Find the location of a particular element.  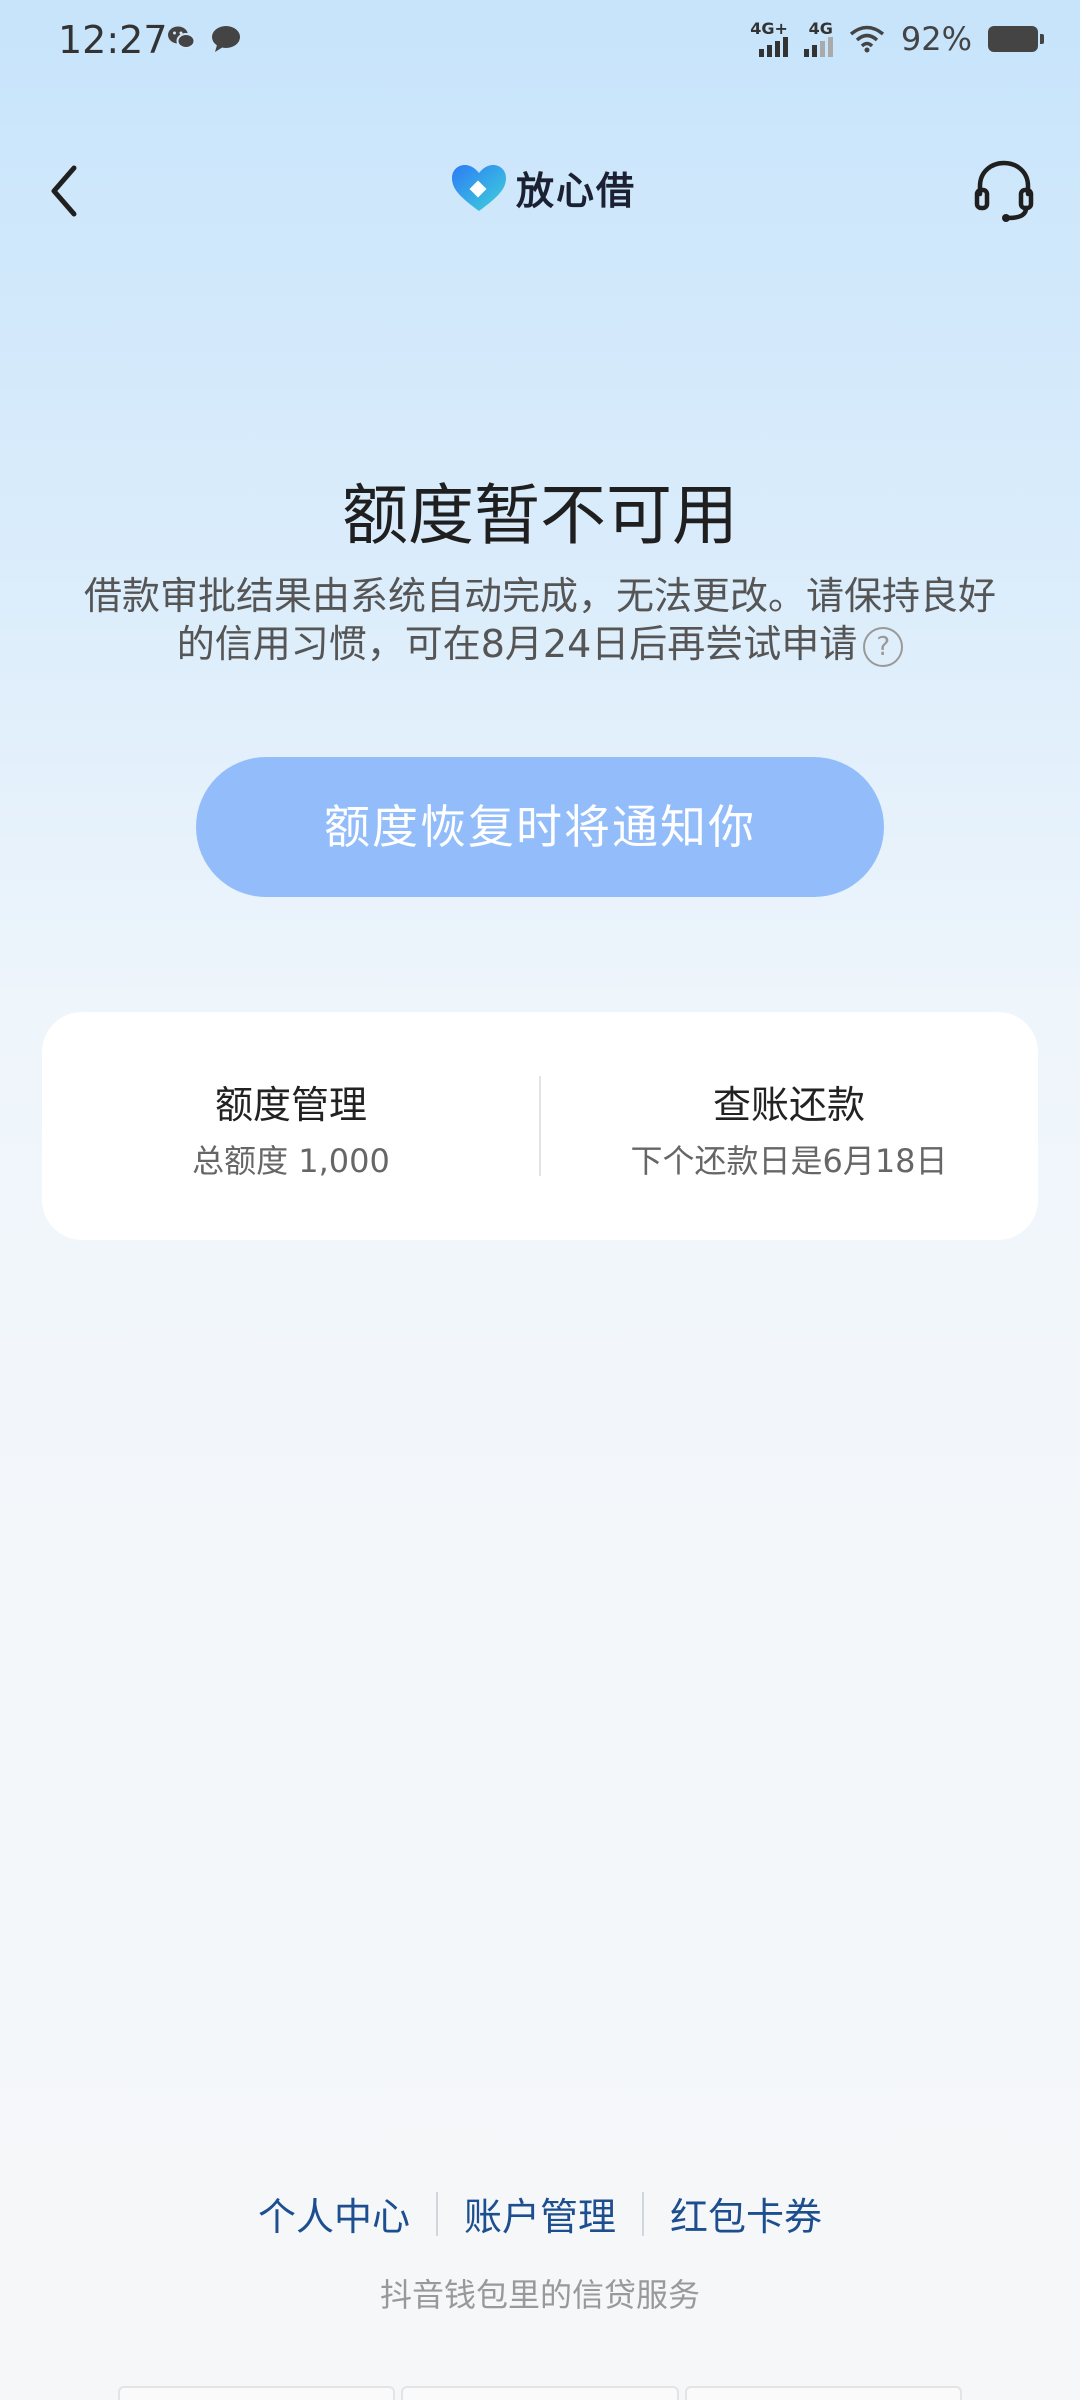

footer-links: 个人中心 账户管理 红包卡券 is located at coordinates (540, 2213).